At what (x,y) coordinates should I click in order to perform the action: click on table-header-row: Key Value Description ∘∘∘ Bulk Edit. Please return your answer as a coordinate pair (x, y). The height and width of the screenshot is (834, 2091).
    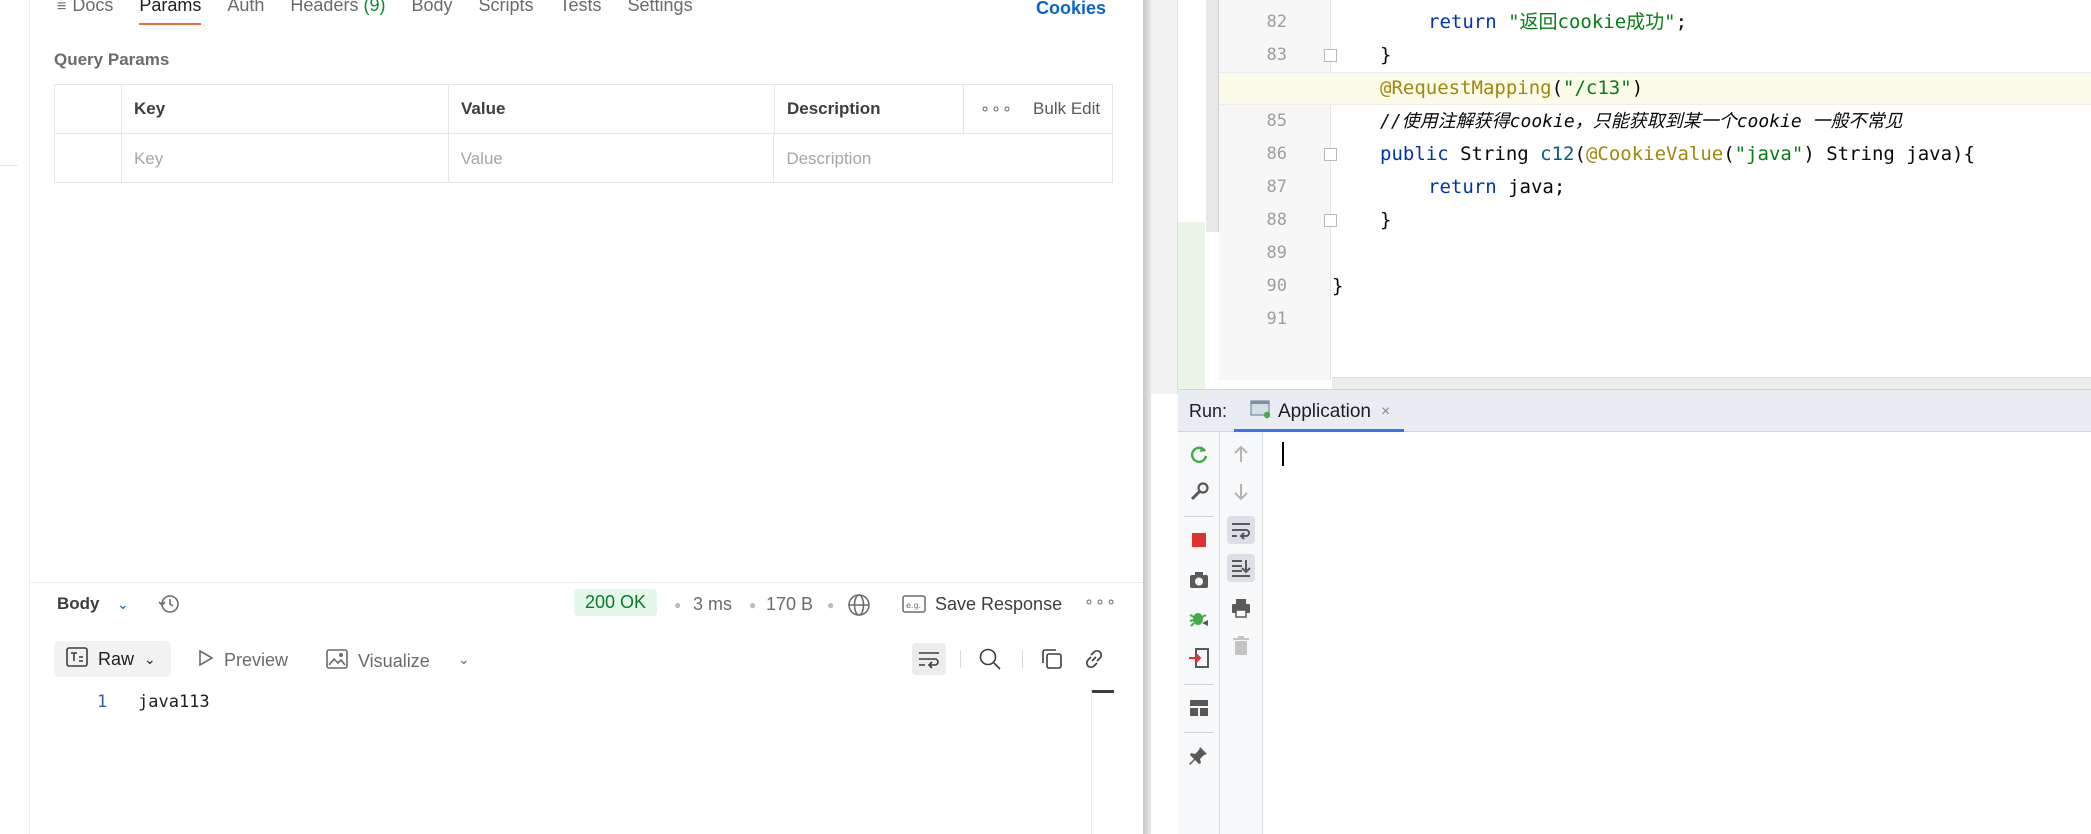
    Looking at the image, I should click on (583, 109).